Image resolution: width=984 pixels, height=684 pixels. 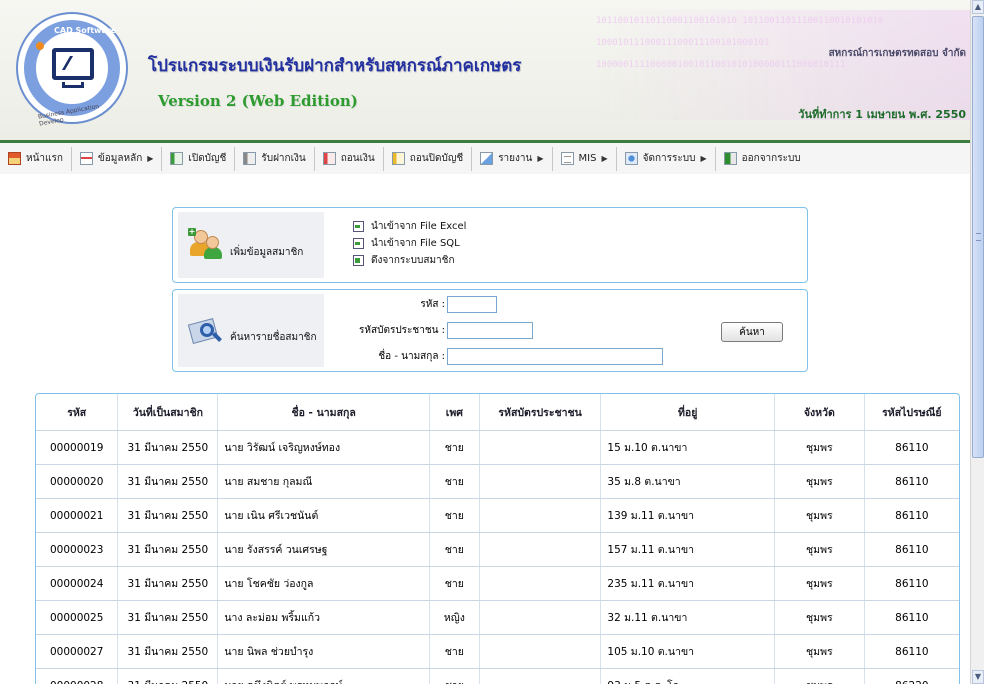 I want to click on cell-code: 00000023, so click(x=77, y=549).